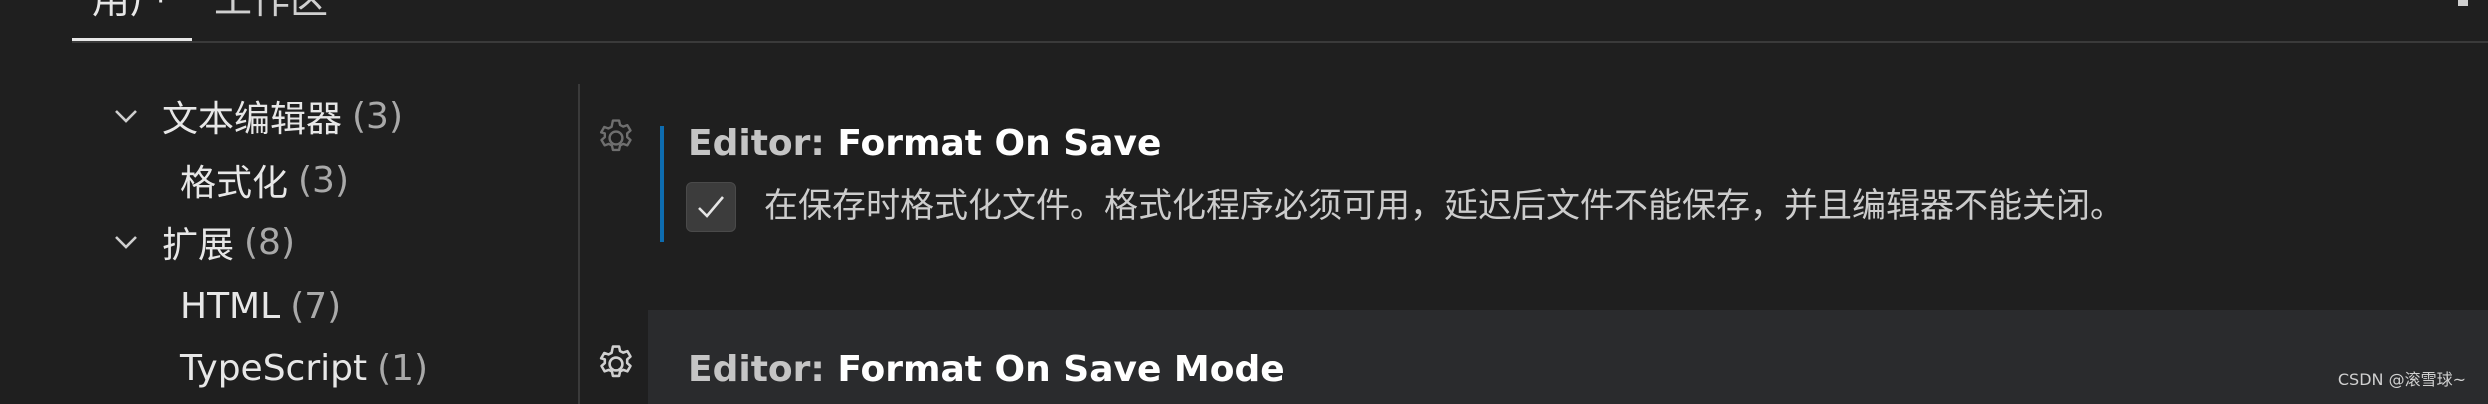  I want to click on setting-title: Editor: Format On Save, so click(924, 144).